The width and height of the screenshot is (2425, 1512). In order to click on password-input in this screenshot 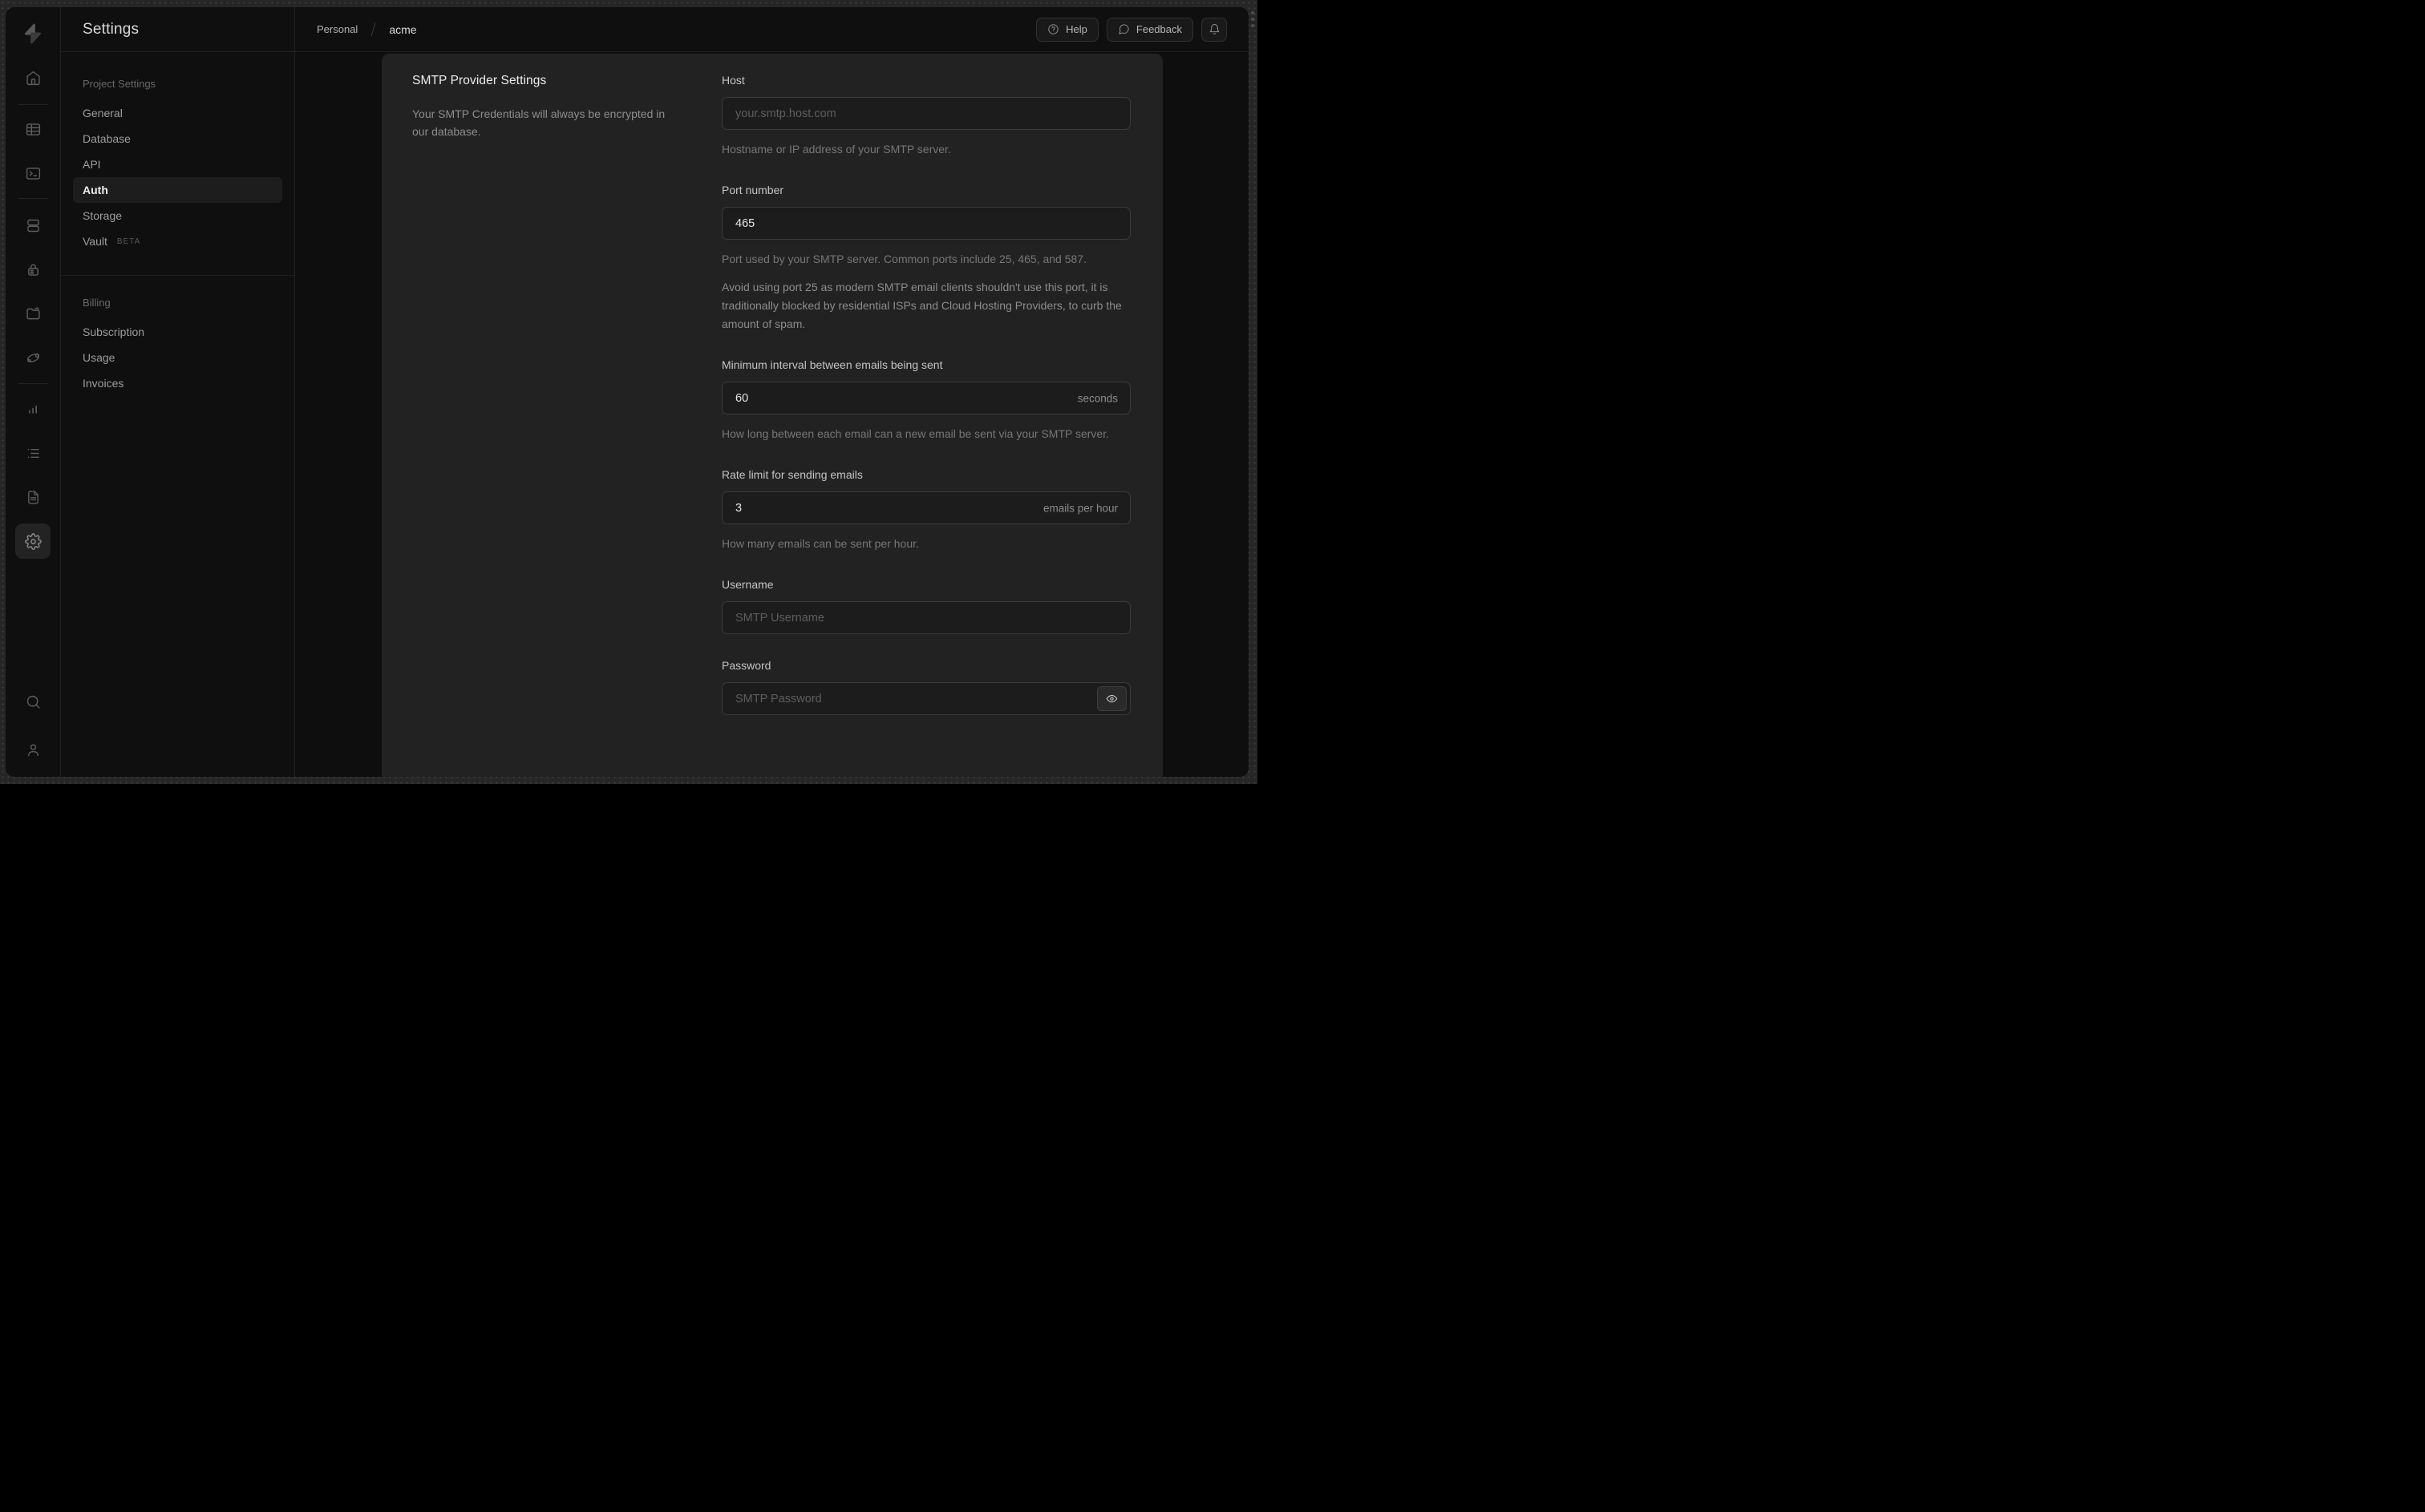, I will do `click(926, 698)`.